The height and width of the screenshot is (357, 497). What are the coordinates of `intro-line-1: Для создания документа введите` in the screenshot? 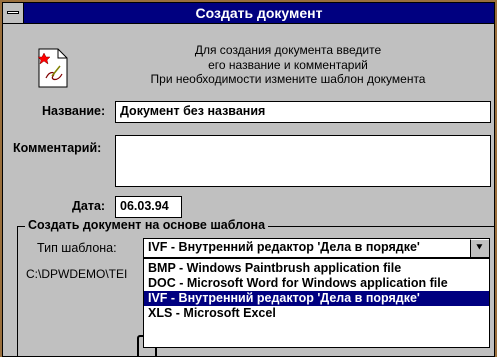 It's located at (288, 50).